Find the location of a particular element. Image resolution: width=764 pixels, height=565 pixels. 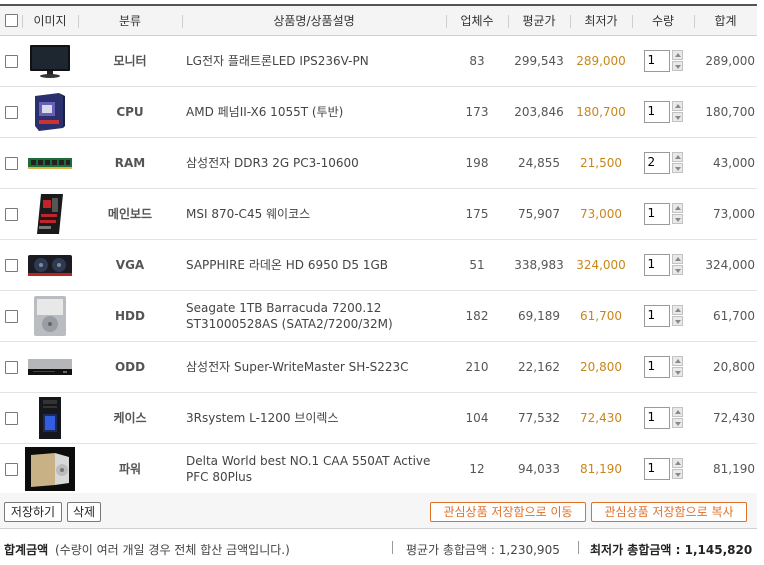

header-select-all is located at coordinates (11, 20).